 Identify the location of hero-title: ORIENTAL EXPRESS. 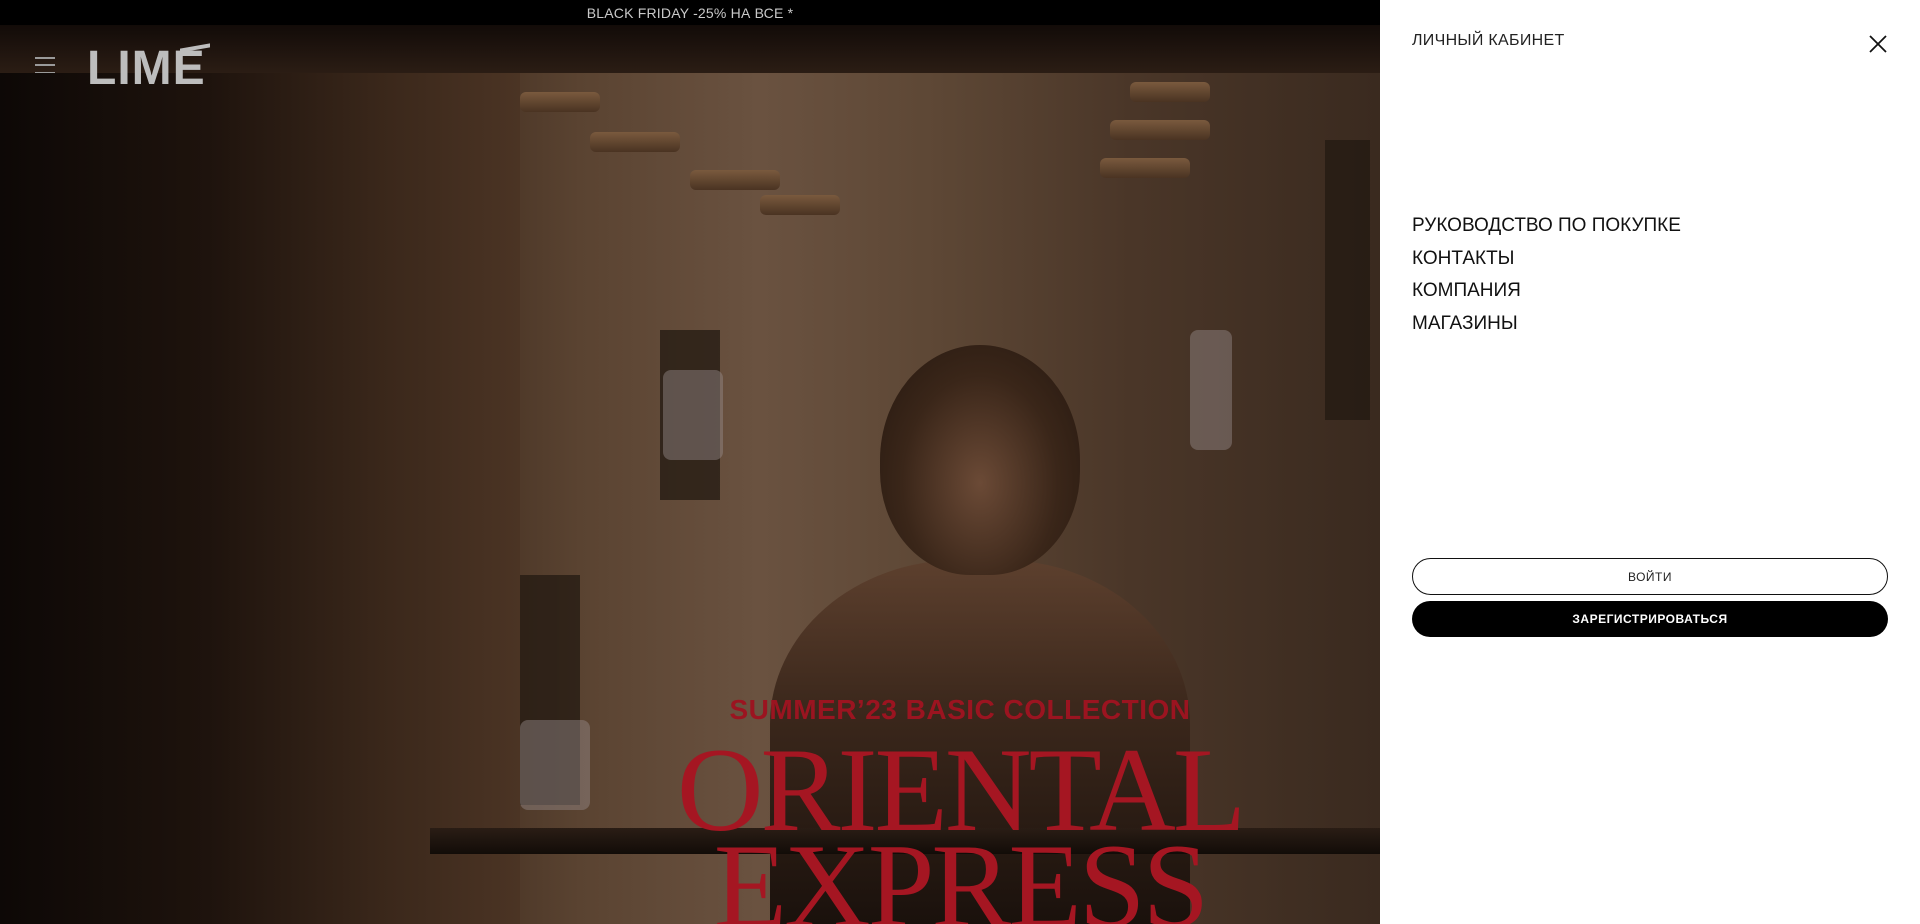
(960, 827).